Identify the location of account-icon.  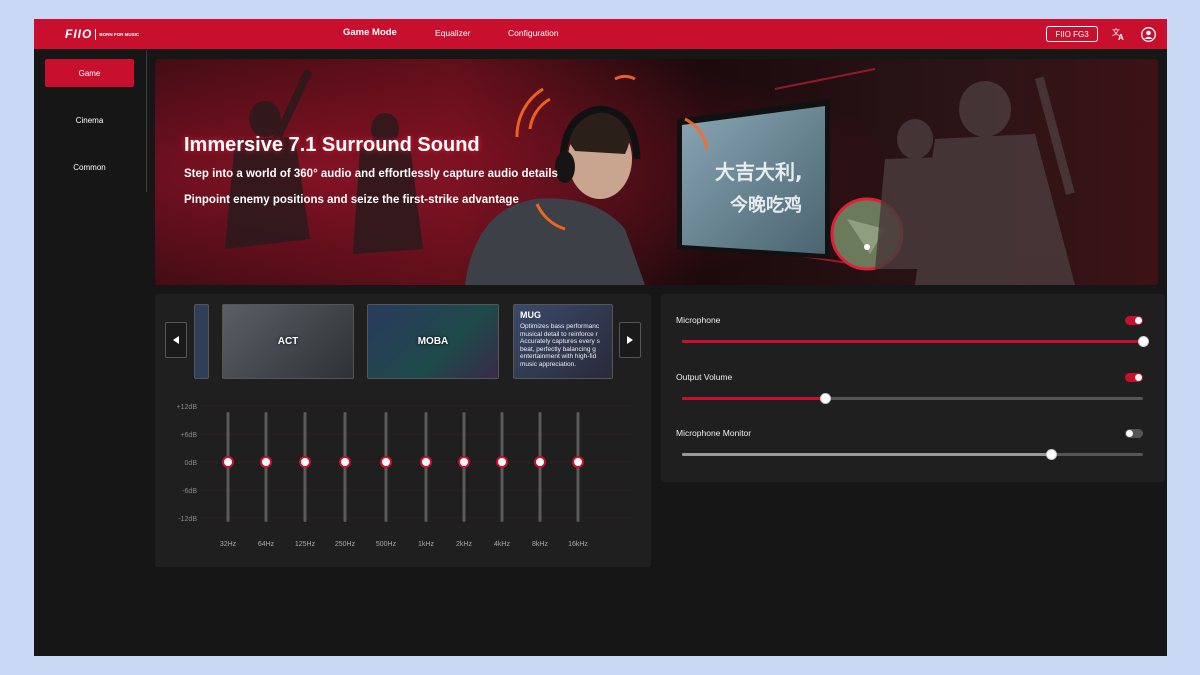
(1148, 34).